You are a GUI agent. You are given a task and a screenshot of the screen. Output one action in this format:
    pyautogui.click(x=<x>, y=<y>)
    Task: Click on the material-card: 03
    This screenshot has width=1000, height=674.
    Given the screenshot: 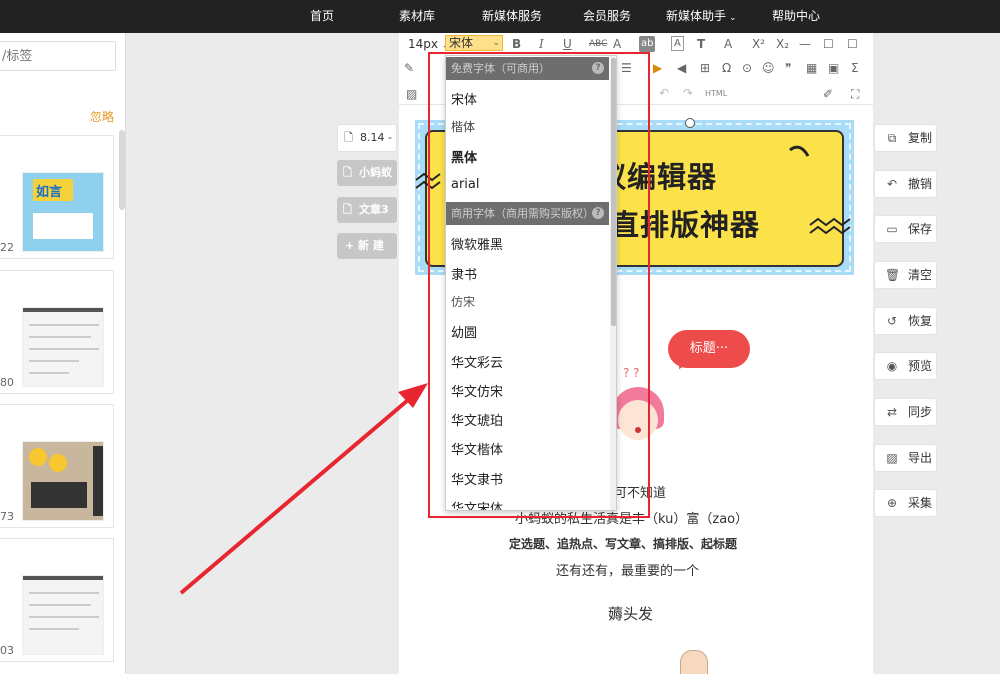 What is the action you would take?
    pyautogui.click(x=57, y=600)
    